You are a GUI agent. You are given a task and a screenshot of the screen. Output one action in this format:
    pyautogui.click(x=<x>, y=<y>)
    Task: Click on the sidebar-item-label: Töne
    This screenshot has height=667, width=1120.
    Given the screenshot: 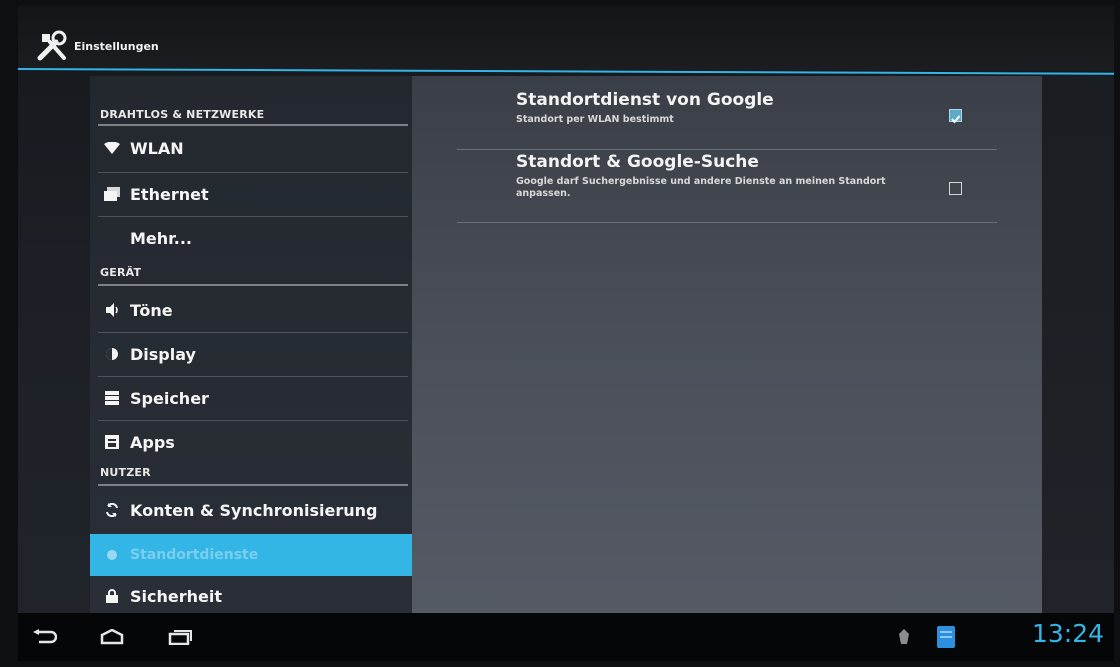 What is the action you would take?
    pyautogui.click(x=151, y=310)
    